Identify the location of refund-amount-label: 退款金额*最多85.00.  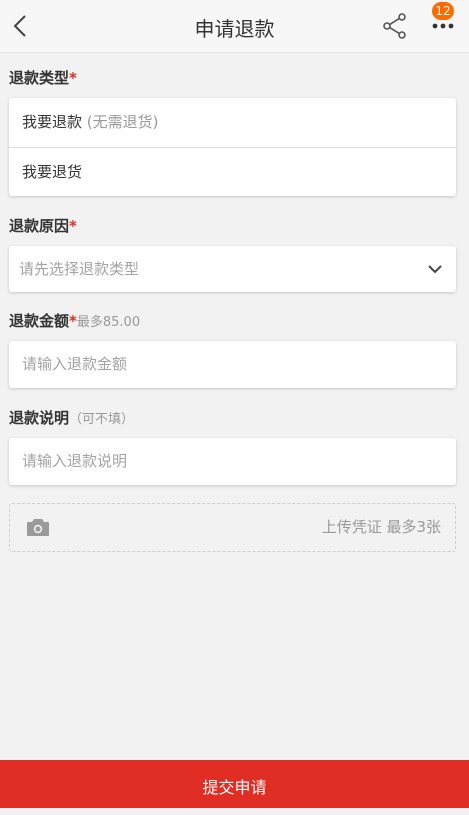
(74, 320).